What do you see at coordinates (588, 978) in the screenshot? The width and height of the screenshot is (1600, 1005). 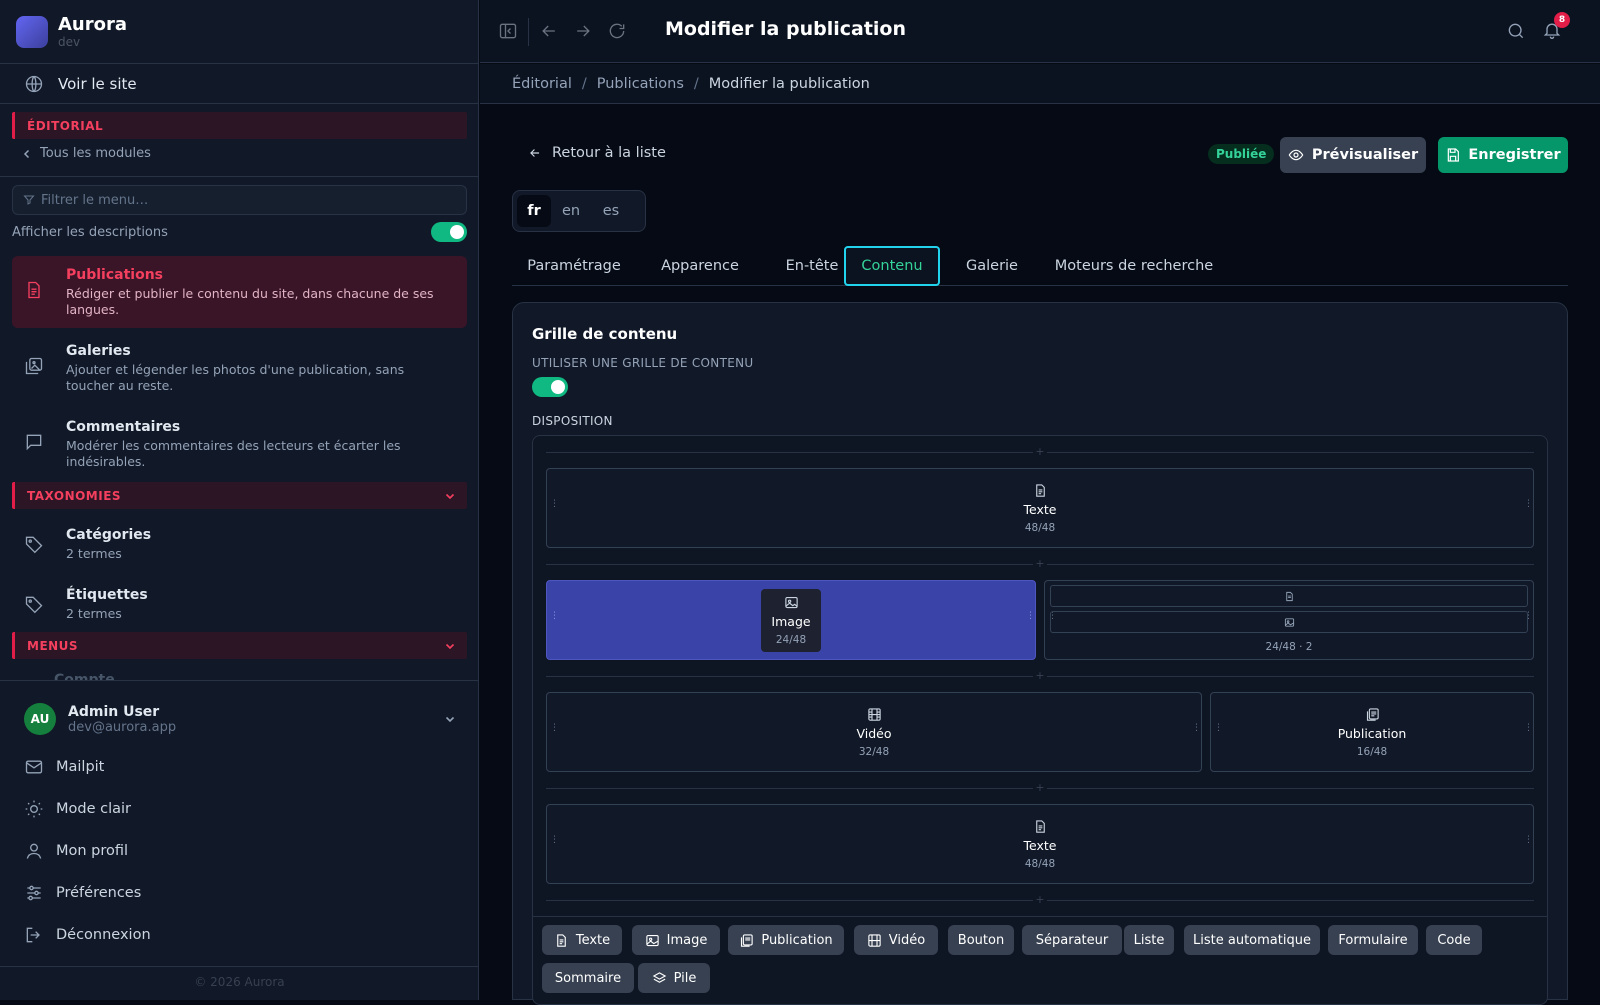 I see `add-sommaire-button: Sommaire` at bounding box center [588, 978].